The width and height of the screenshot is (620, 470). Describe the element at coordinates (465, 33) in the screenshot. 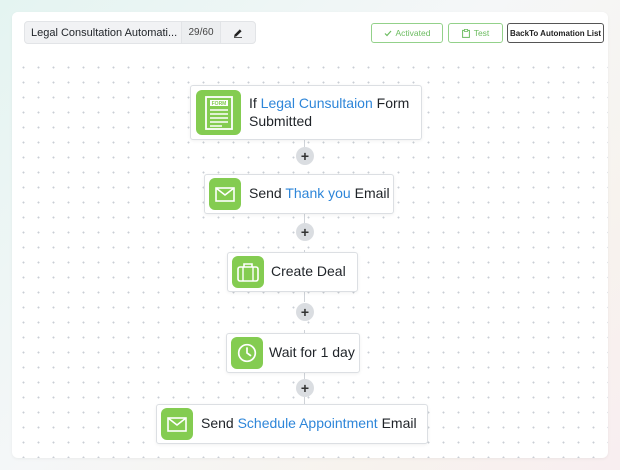

I see `clipboard-icon` at that location.